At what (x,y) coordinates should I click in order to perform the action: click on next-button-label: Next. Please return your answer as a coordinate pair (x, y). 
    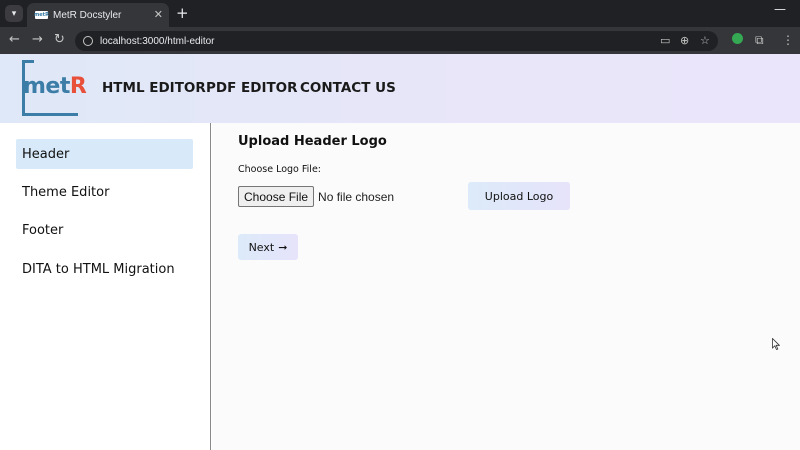
    Looking at the image, I should click on (261, 247).